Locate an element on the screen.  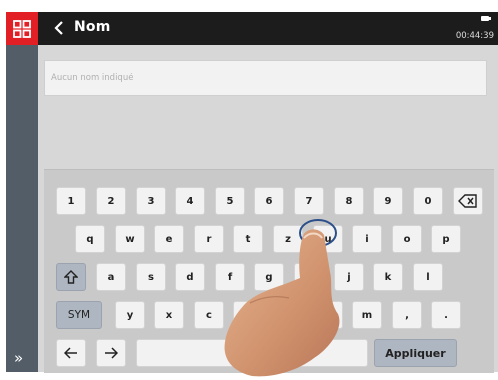
apply-button: Appliquer is located at coordinates (415, 353).